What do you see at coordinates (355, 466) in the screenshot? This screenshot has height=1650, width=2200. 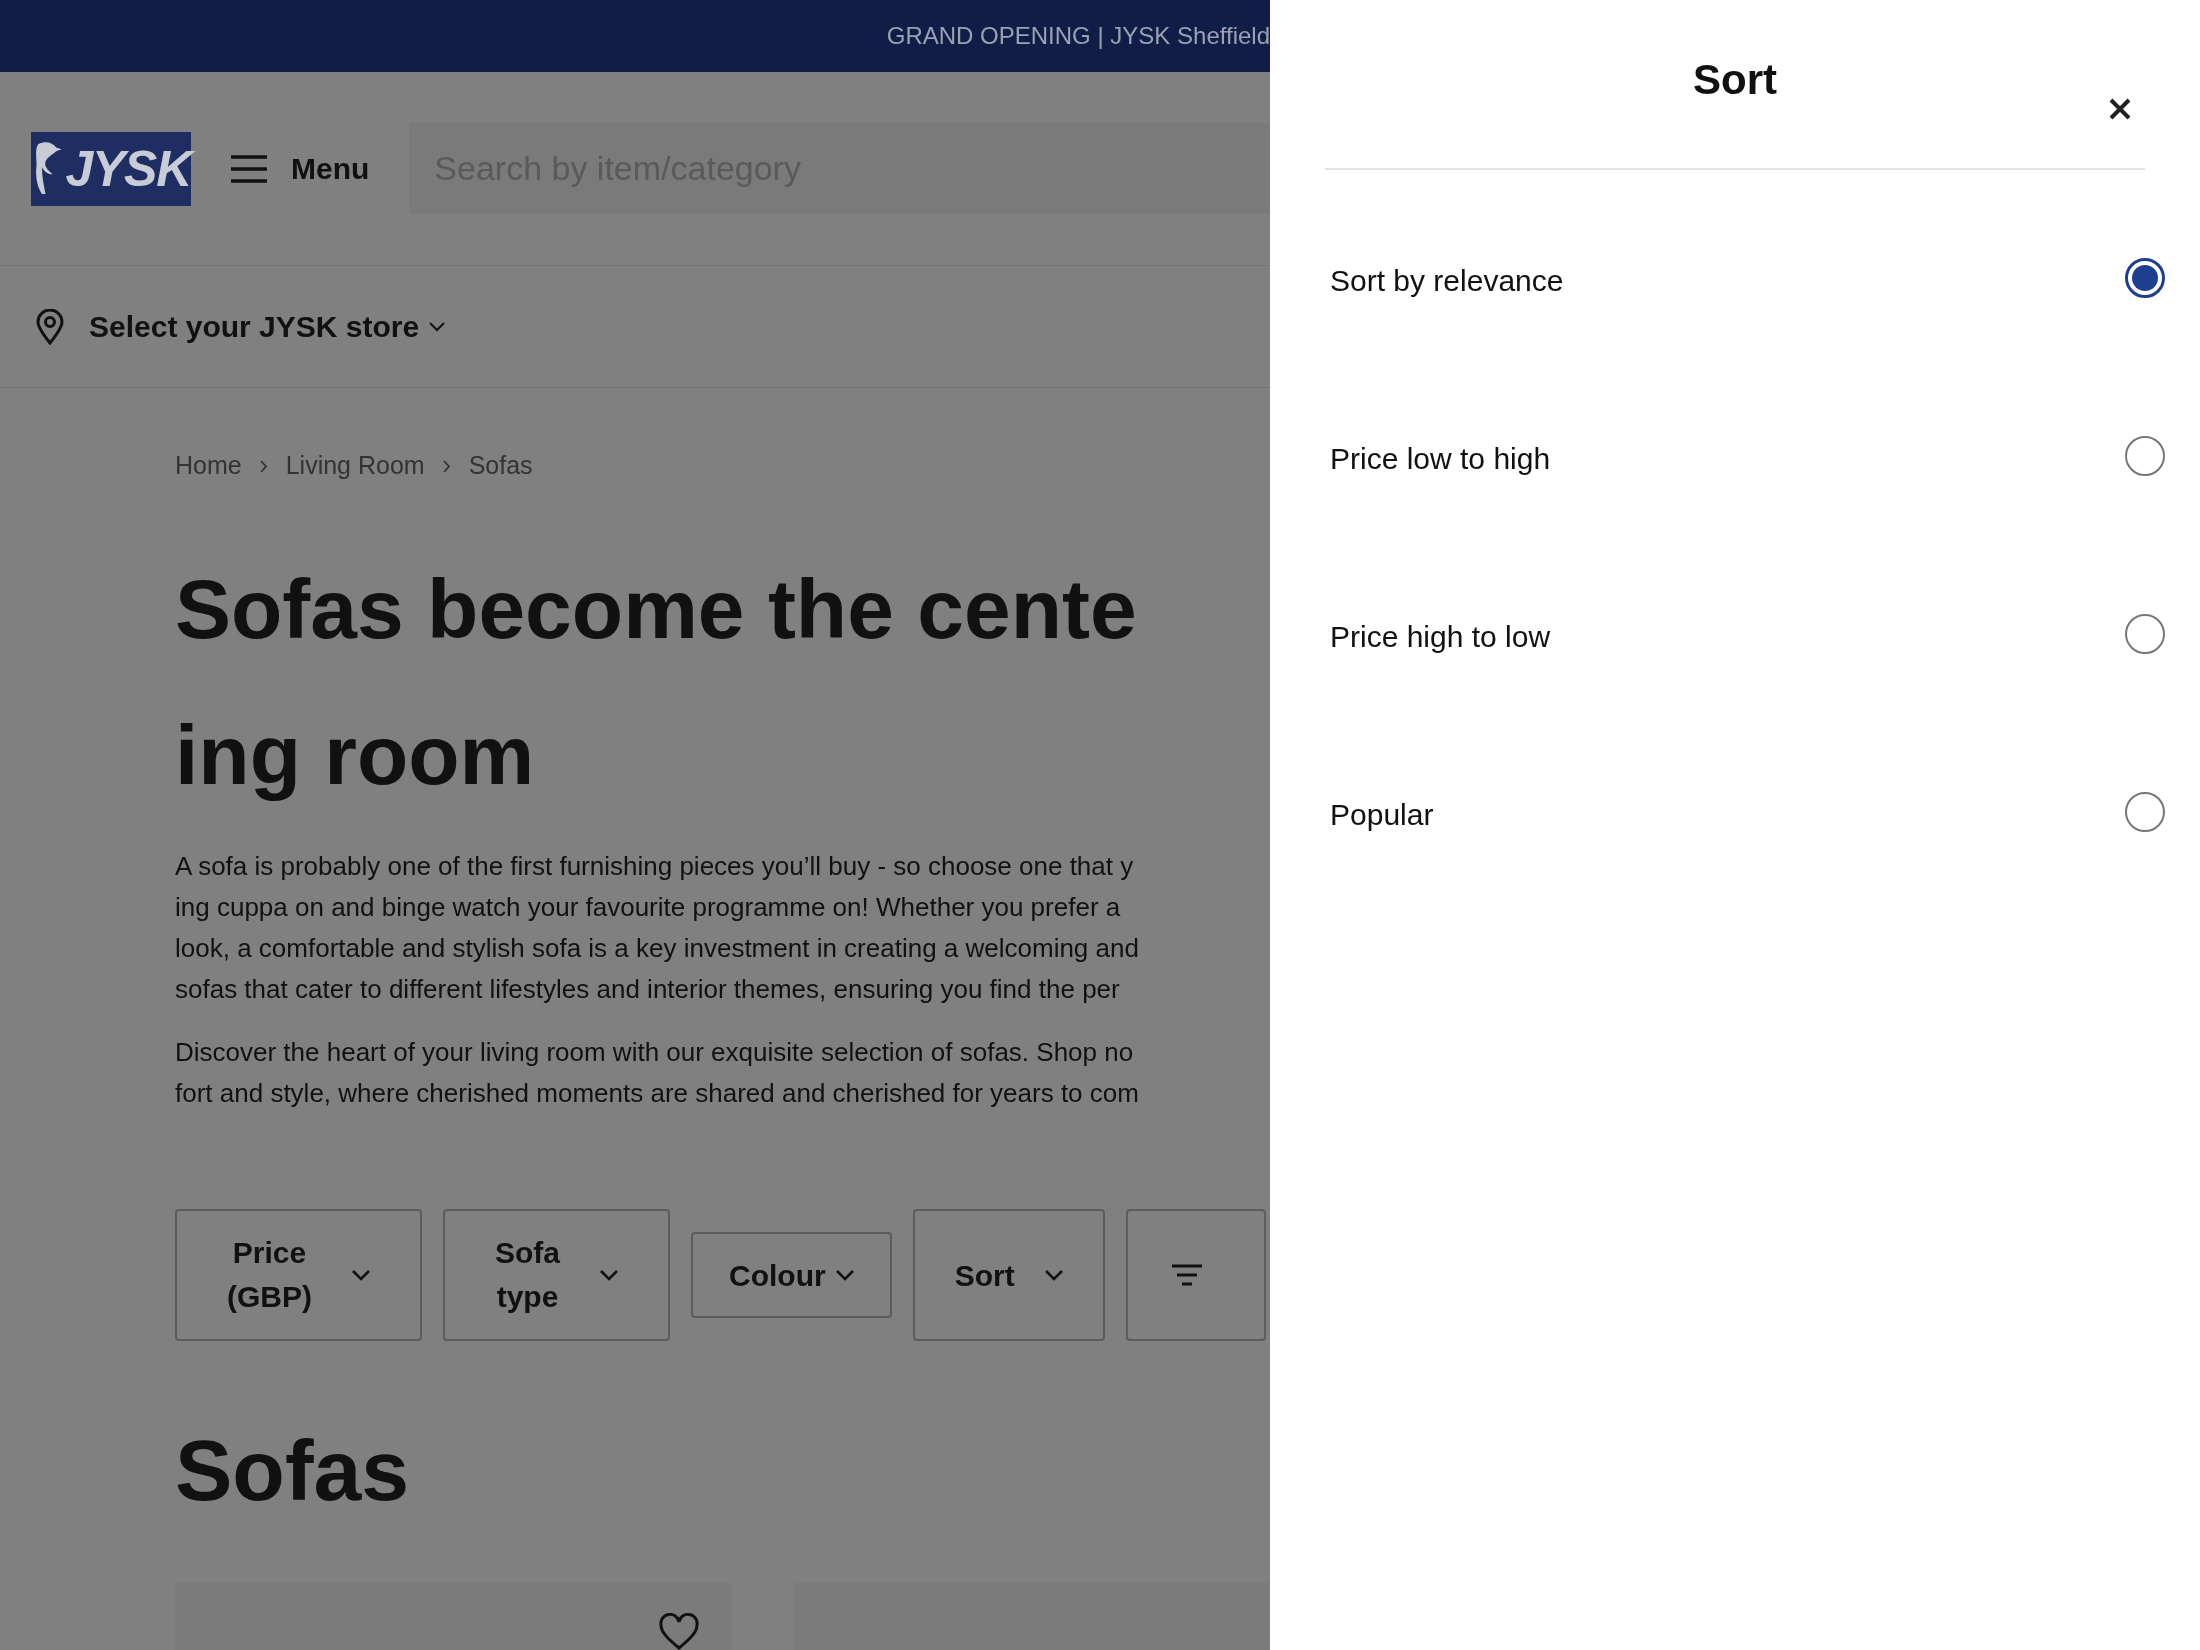 I see `breadcrumb-link: Living Room` at bounding box center [355, 466].